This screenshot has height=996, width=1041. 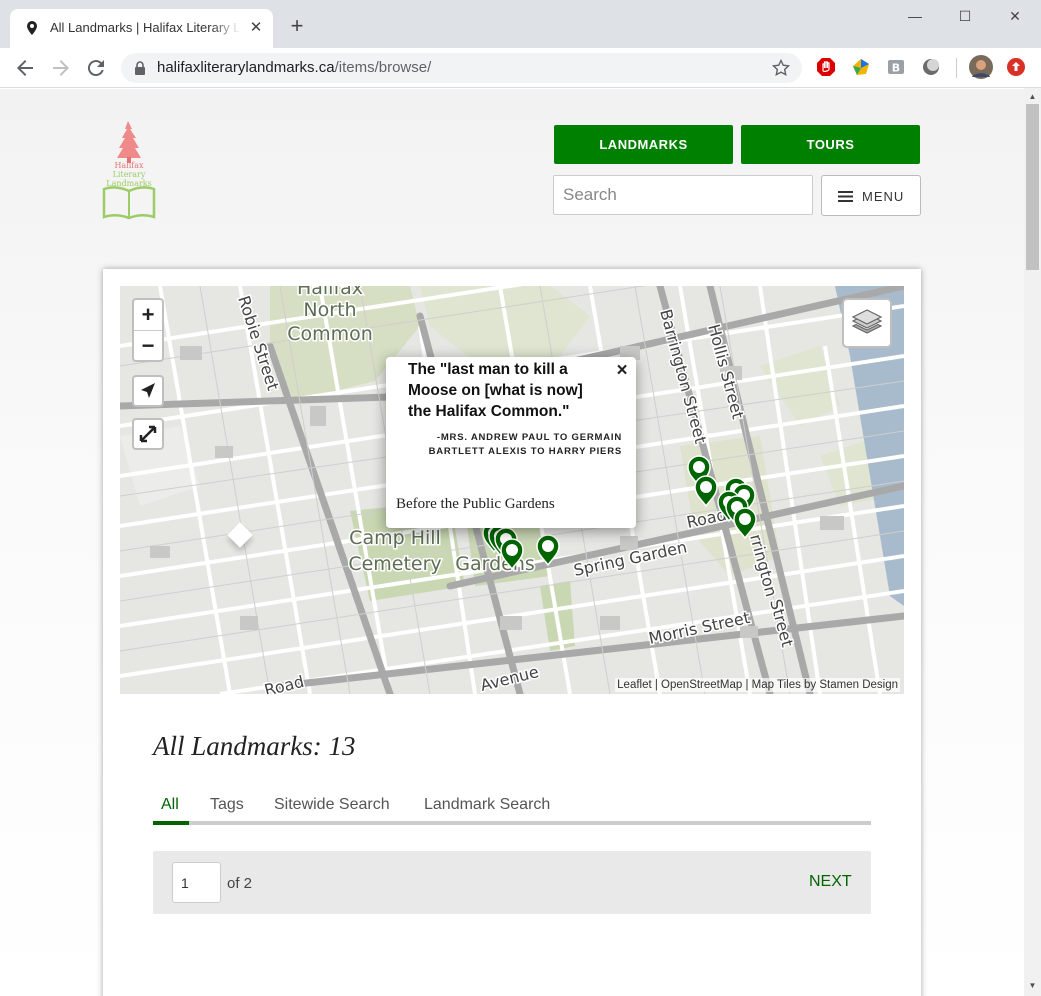 I want to click on bold-extension-icon: B, so click(x=896, y=67).